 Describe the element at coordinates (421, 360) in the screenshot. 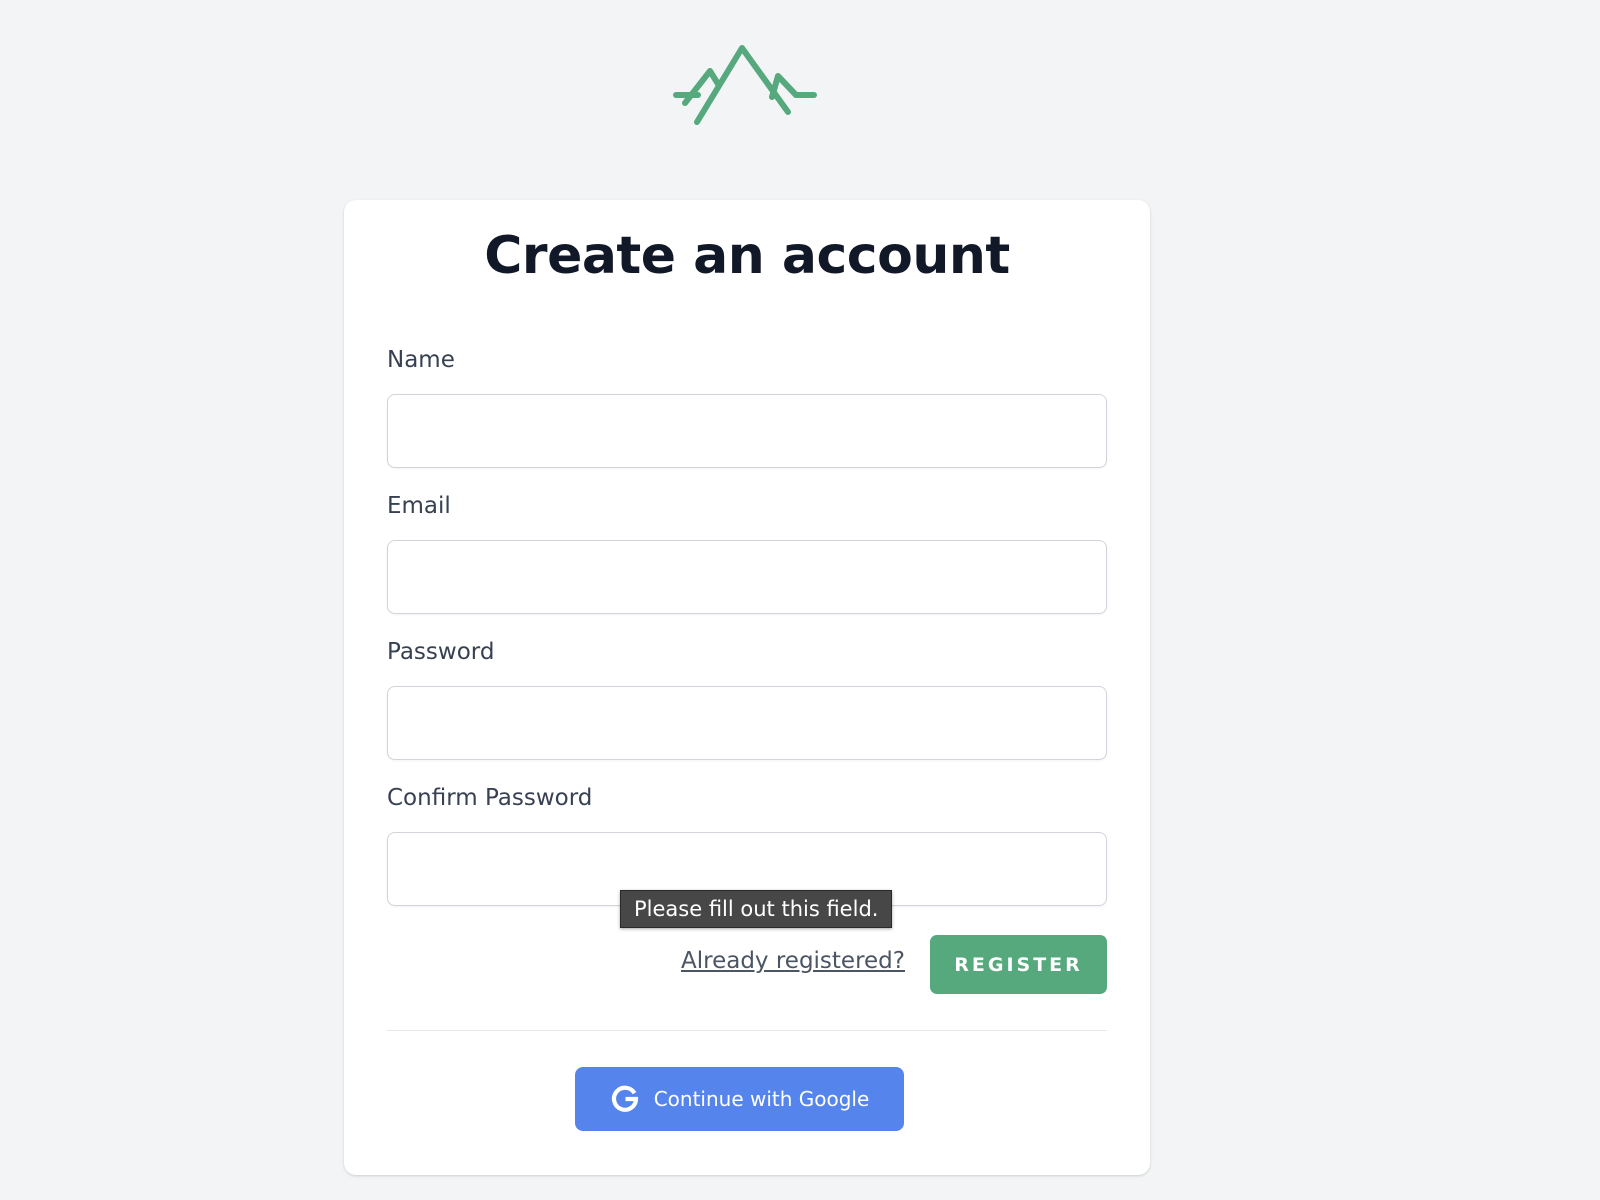

I see `name-label: Name` at that location.